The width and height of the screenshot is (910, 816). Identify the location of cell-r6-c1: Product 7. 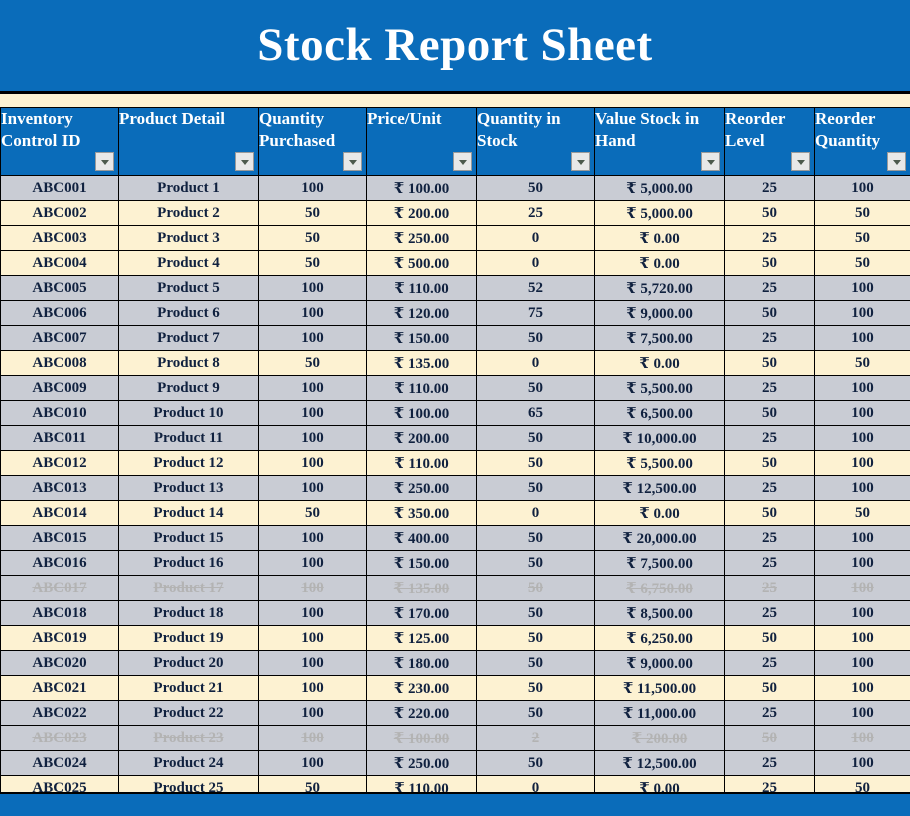
(188, 338).